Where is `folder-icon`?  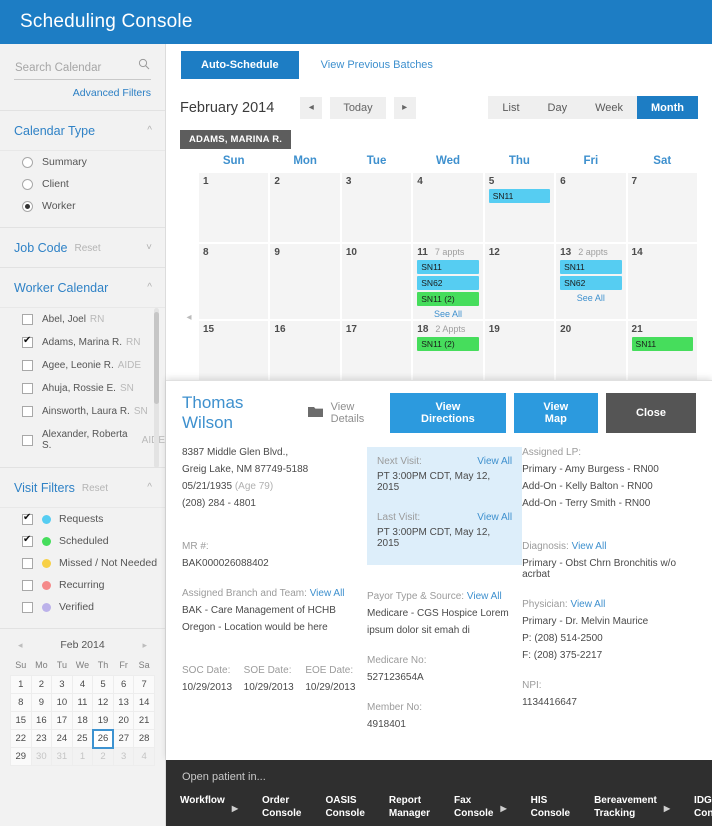 folder-icon is located at coordinates (315, 413).